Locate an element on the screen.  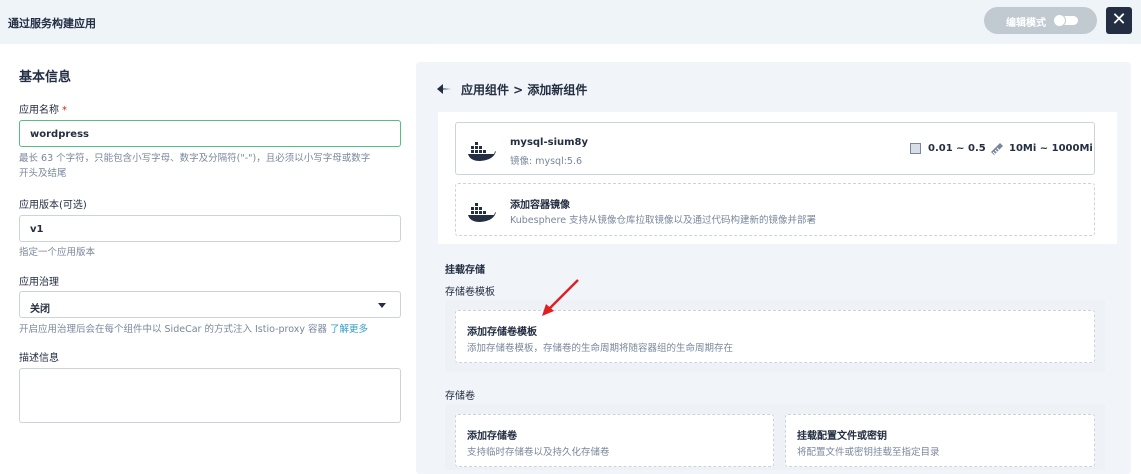
volume-title: 存储卷 is located at coordinates (460, 396).